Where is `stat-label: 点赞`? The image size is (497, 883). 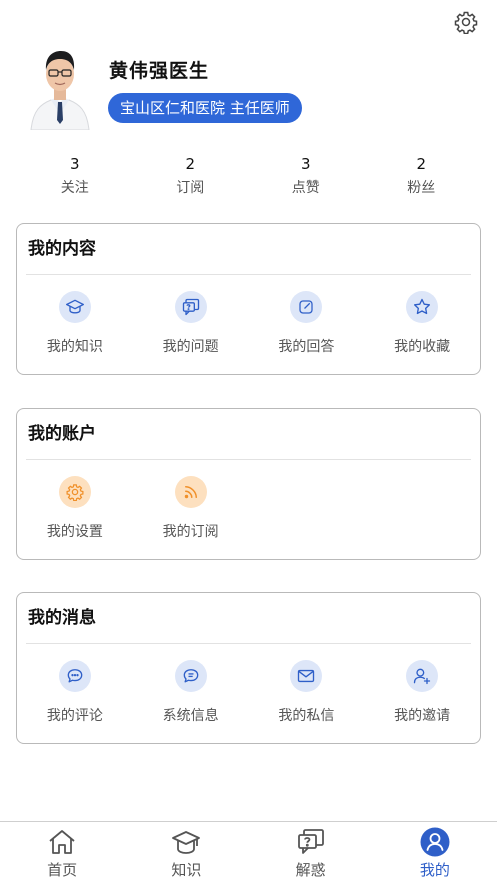 stat-label: 点赞 is located at coordinates (305, 188).